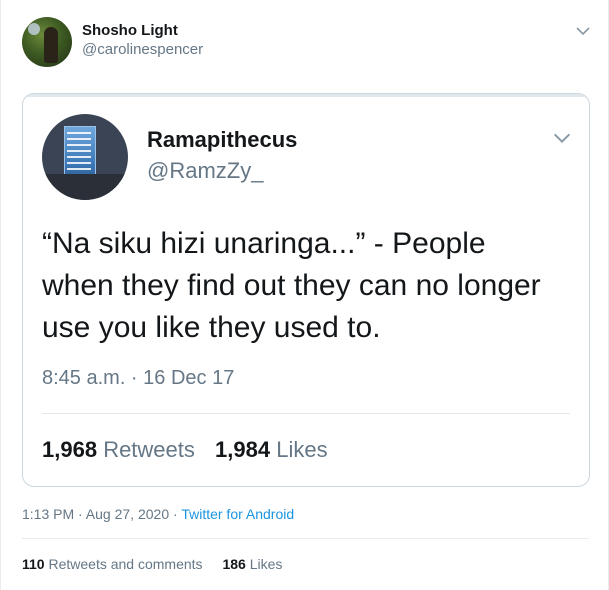 The image size is (609, 590). Describe the element at coordinates (243, 449) in the screenshot. I see `quoted-likes-count: 1,984` at that location.